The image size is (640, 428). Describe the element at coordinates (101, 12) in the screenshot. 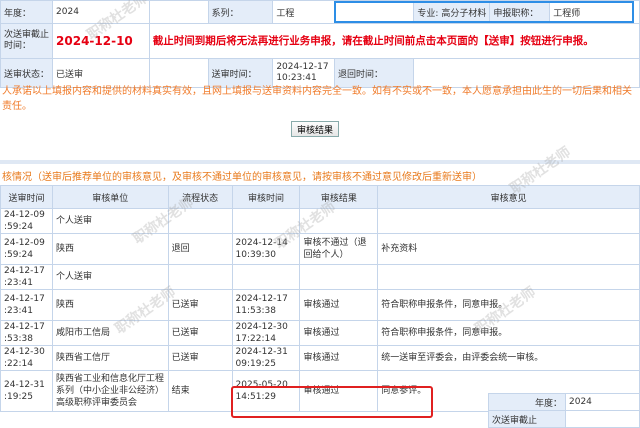

I see `year-value: 2024` at that location.